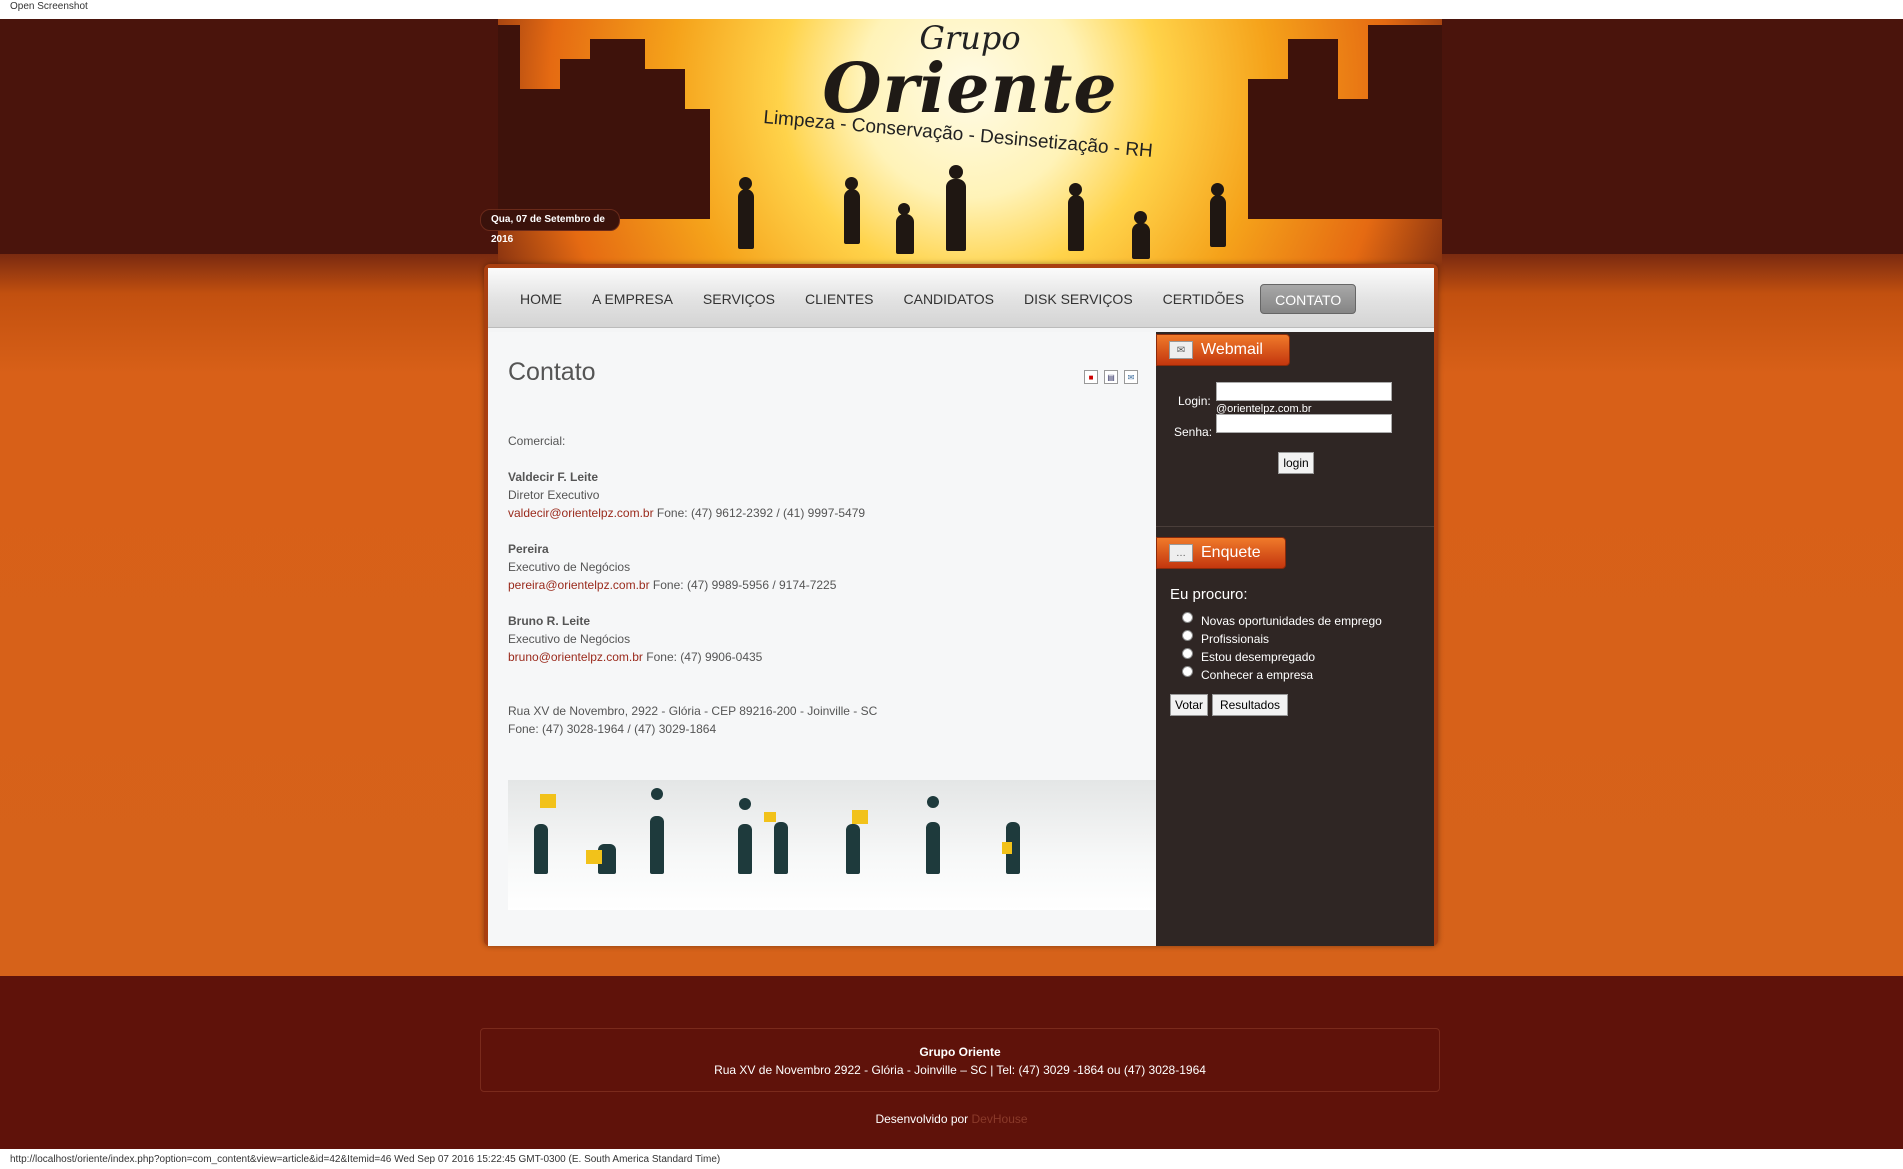 The width and height of the screenshot is (1903, 1169). I want to click on current-date: Qua, 07 de Setembro de 2016, so click(550, 227).